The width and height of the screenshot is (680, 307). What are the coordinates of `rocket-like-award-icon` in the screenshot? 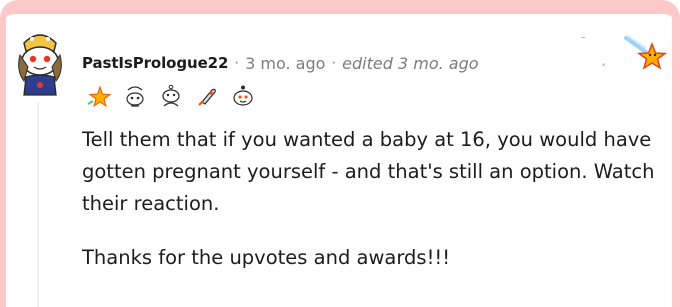 It's located at (207, 97).